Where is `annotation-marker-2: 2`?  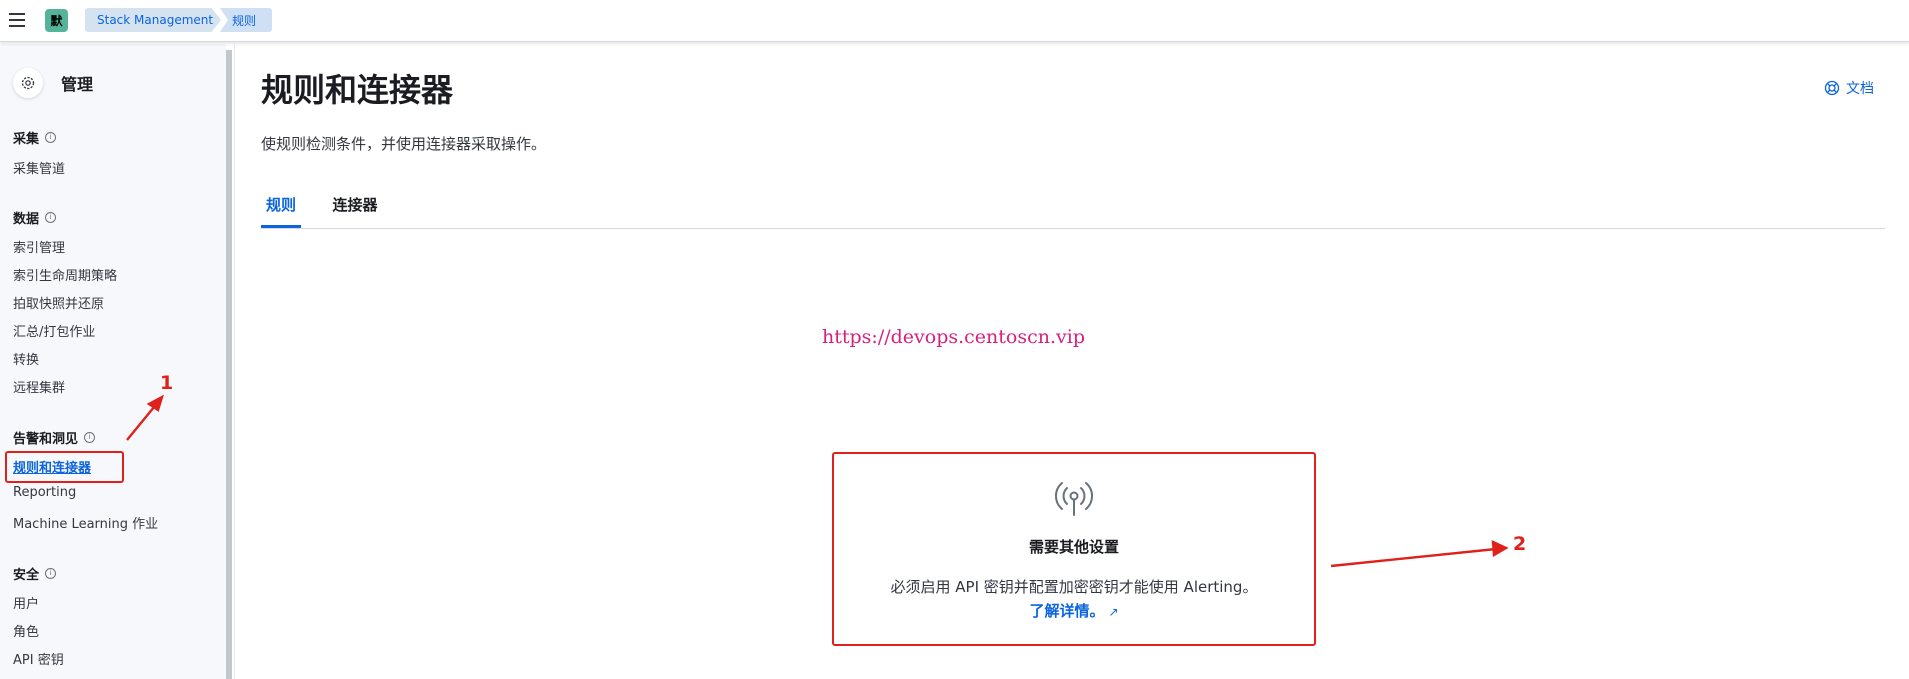 annotation-marker-2: 2 is located at coordinates (1520, 544).